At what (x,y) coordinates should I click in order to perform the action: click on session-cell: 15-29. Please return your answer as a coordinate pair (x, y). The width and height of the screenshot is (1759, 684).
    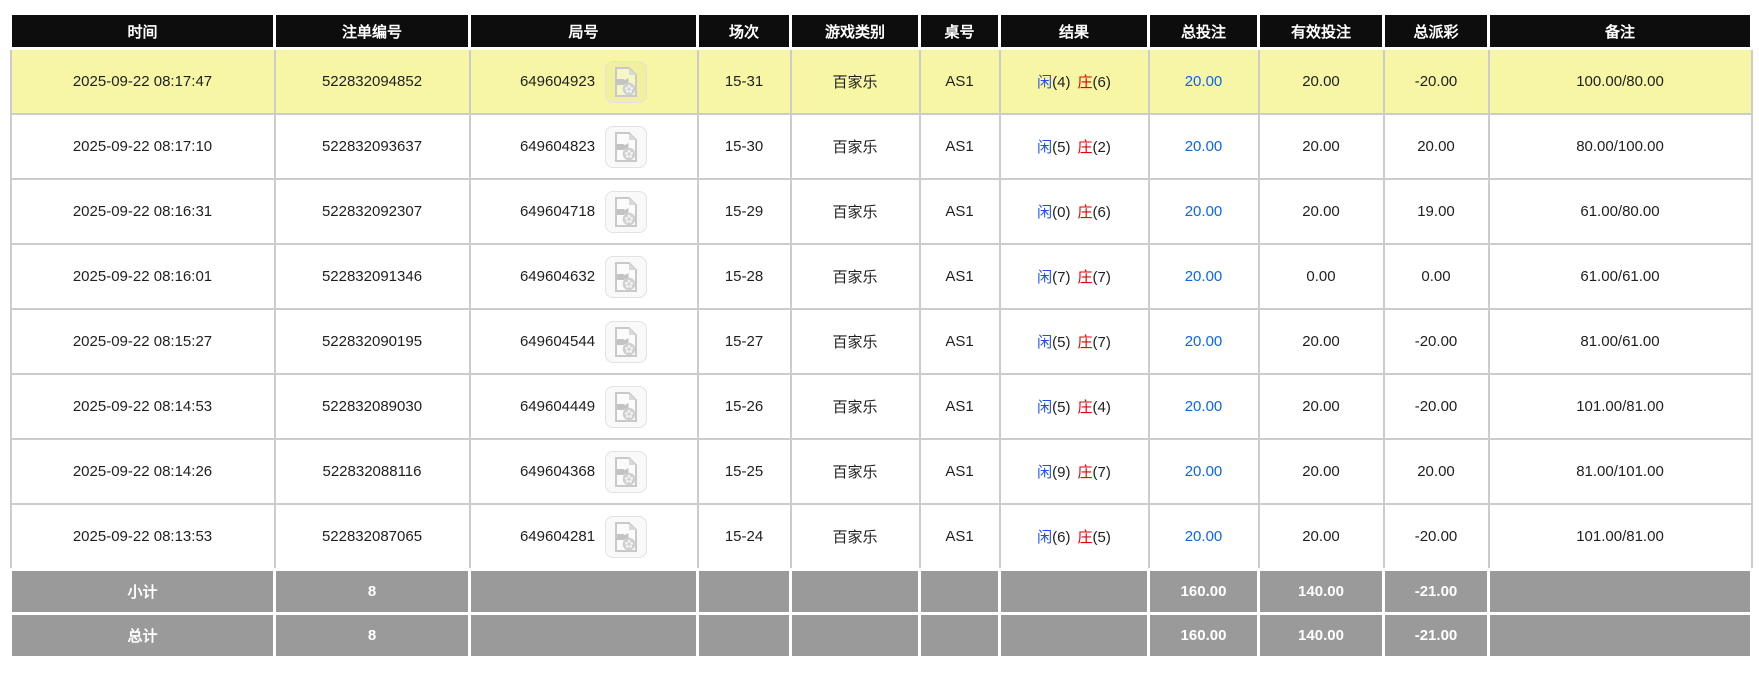
    Looking at the image, I should click on (744, 211).